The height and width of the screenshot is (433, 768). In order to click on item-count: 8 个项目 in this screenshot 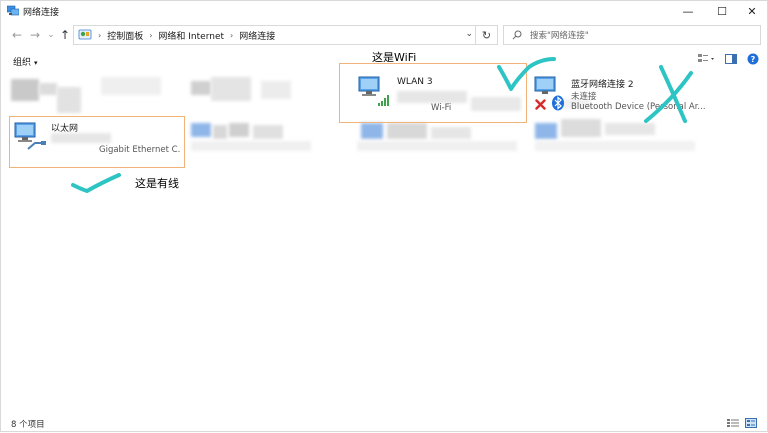, I will do `click(28, 425)`.